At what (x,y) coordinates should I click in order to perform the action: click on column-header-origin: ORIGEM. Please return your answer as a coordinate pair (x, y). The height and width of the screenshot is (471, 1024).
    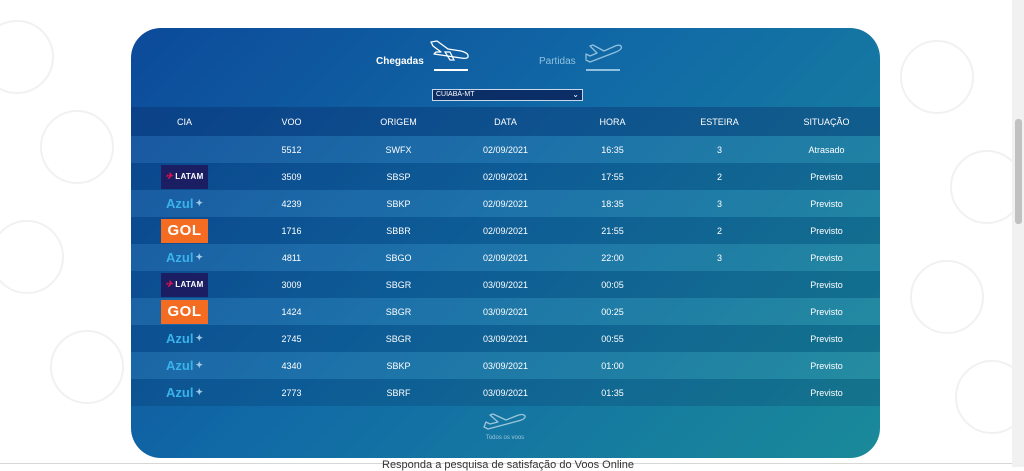
    Looking at the image, I should click on (398, 121).